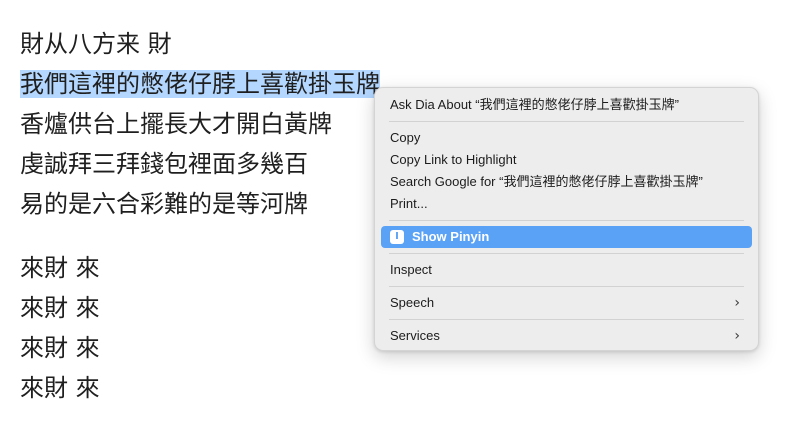  What do you see at coordinates (200, 124) in the screenshot?
I see `lyric-line-3: 香爐供台上擺長大才開白黃牌` at bounding box center [200, 124].